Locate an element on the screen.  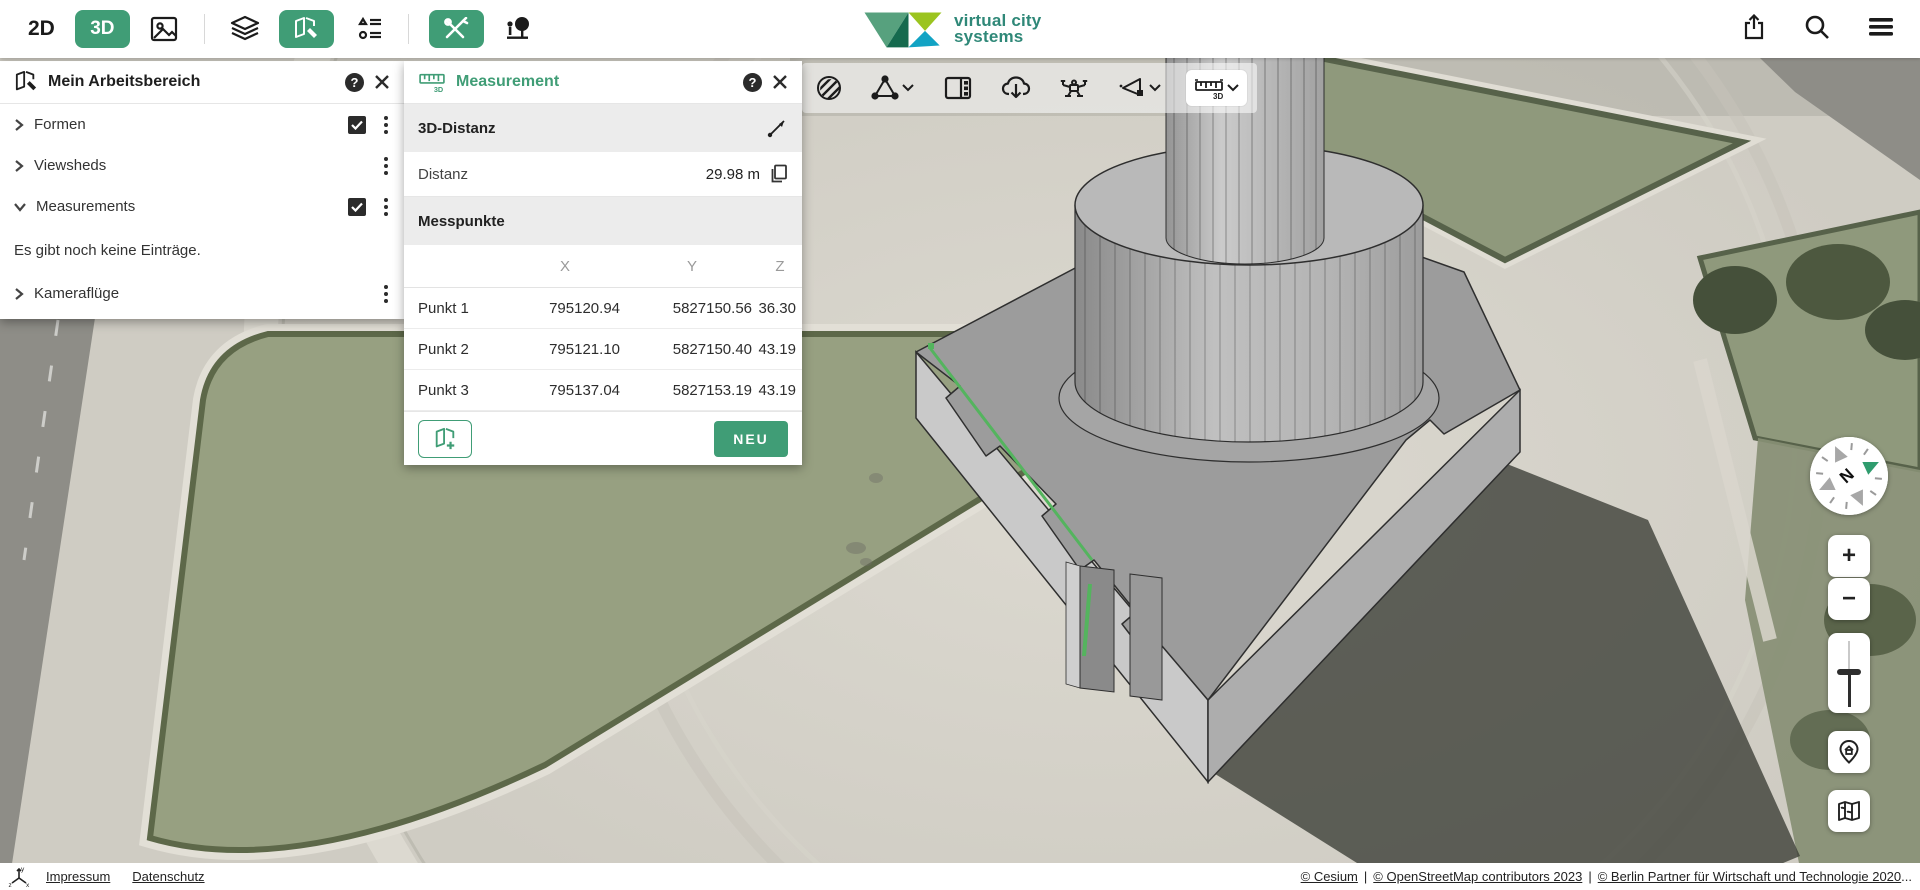
tree-item-viewsheds: Viewsheds is located at coordinates (202, 165).